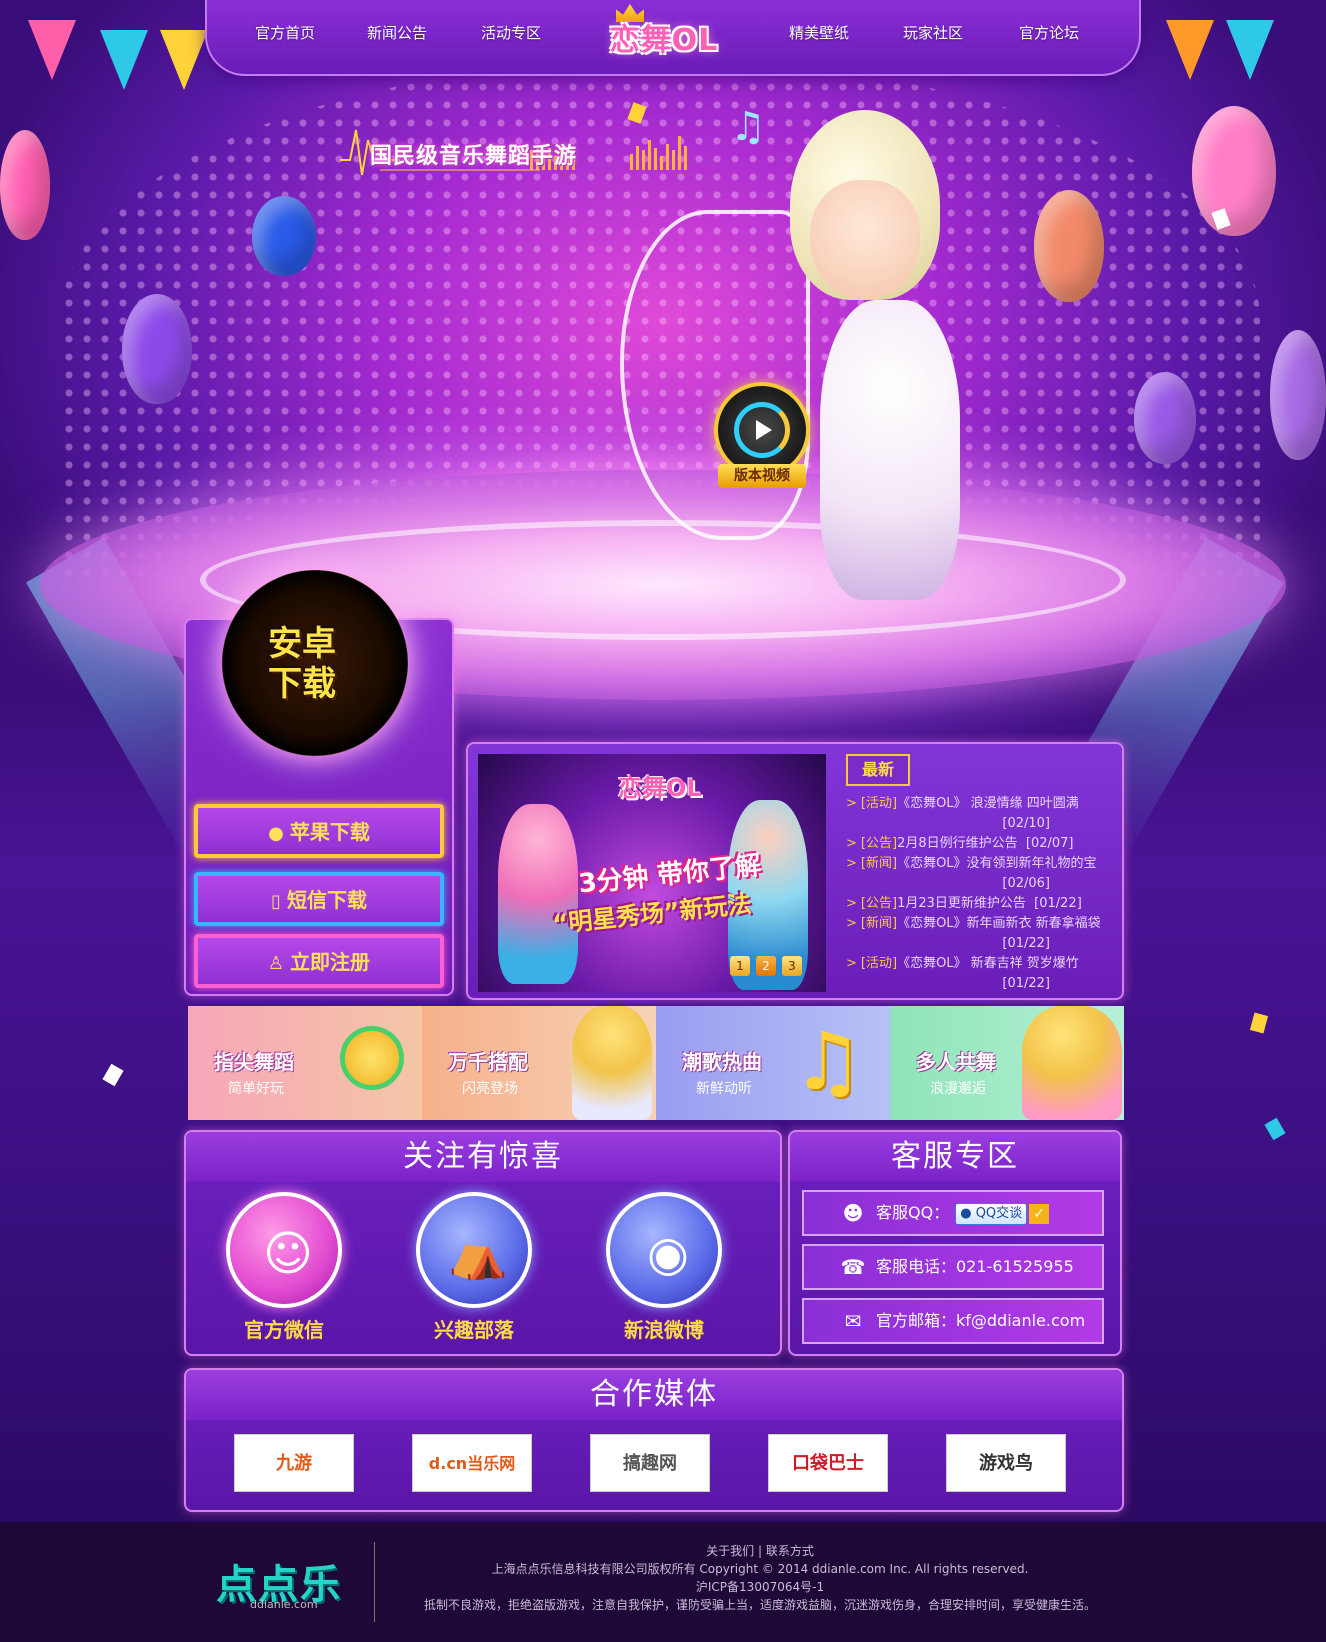 The height and width of the screenshot is (1642, 1326). I want to click on news-date: [02/10], so click(1026, 823).